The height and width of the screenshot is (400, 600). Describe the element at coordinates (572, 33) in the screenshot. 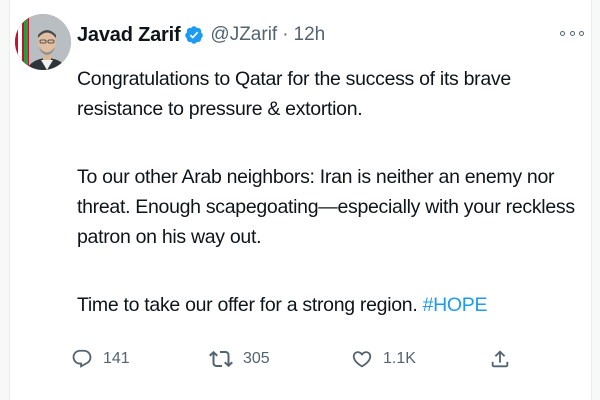

I see `more-options-icon` at that location.